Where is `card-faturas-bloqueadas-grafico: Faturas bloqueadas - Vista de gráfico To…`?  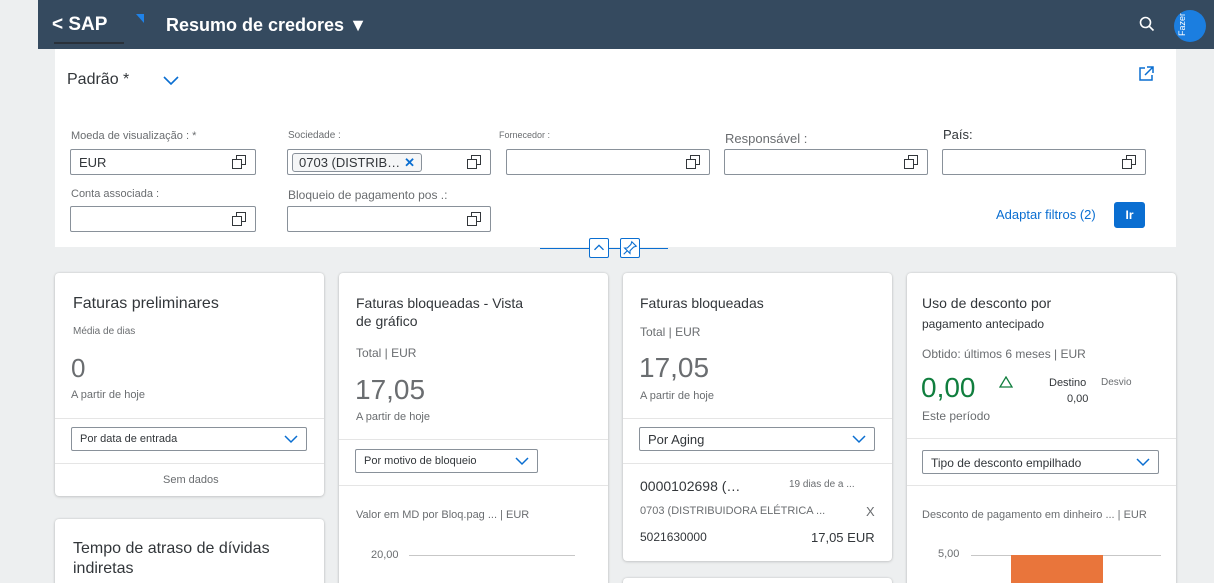 card-faturas-bloqueadas-grafico: Faturas bloqueadas - Vista de gráfico To… is located at coordinates (473, 428).